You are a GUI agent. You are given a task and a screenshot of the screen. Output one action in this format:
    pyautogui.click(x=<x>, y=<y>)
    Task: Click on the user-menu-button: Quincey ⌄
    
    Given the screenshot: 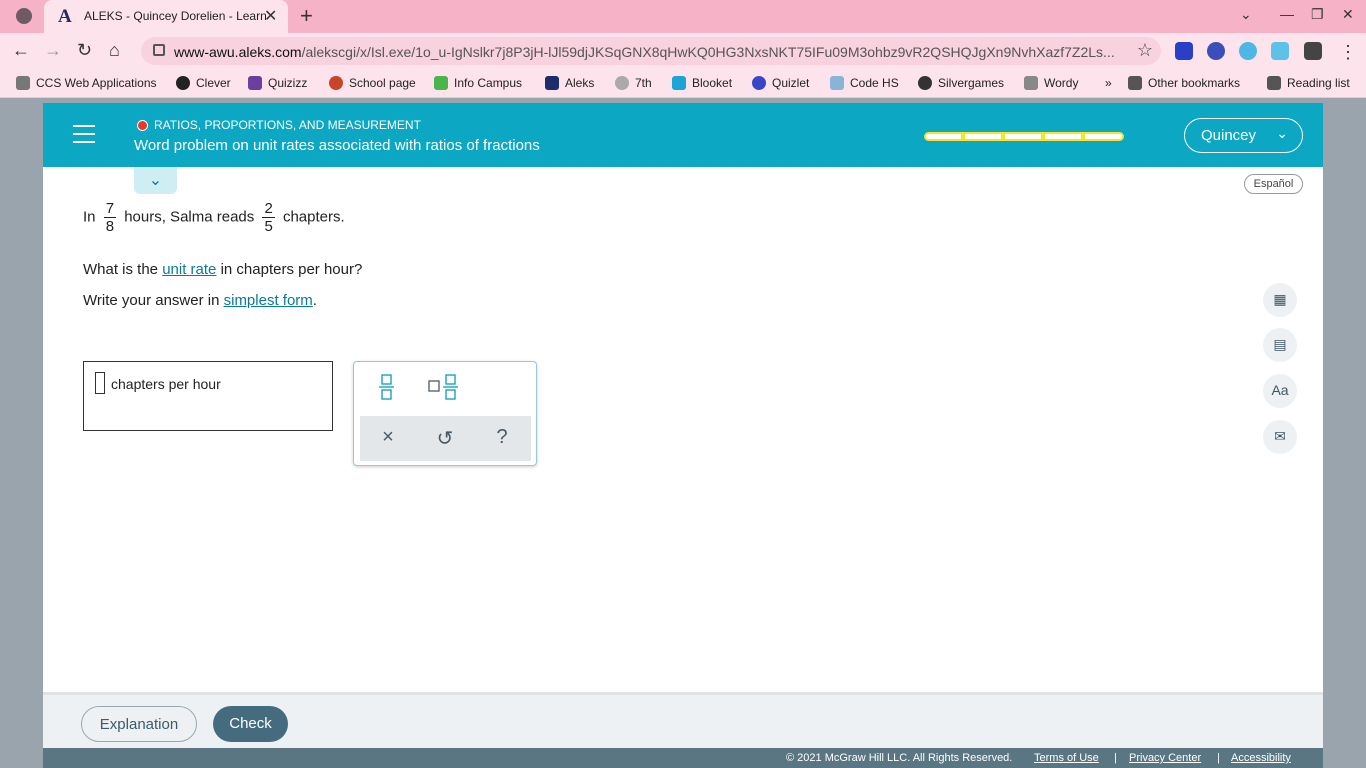 What is the action you would take?
    pyautogui.click(x=1243, y=135)
    